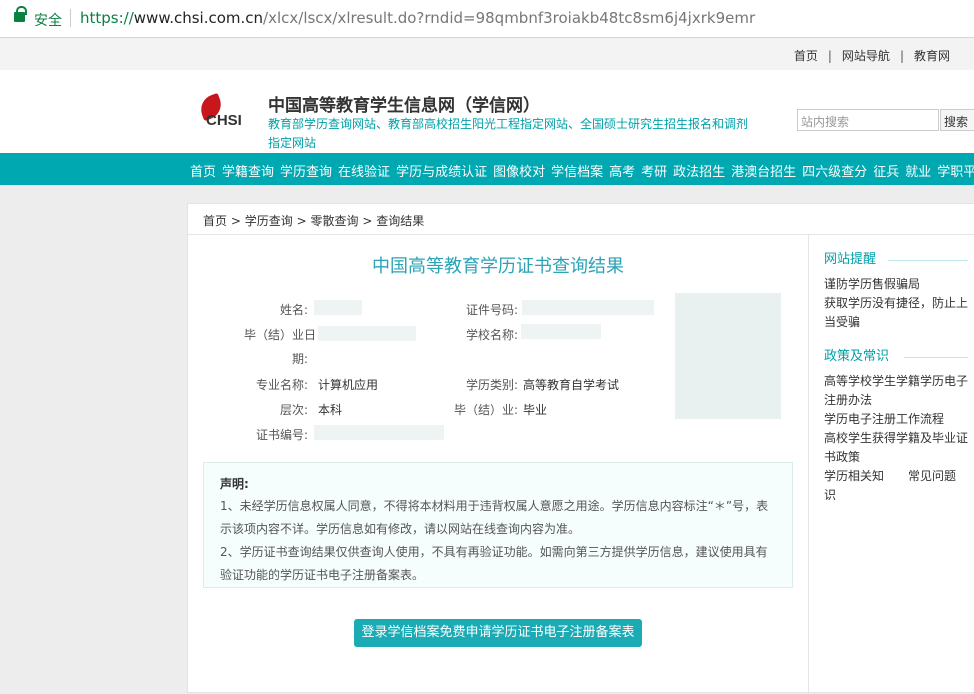 Image resolution: width=974 pixels, height=694 pixels. What do you see at coordinates (899, 313) in the screenshot?
I see `sidebar-reminder-item: 获取学历没有捷径，防止上当受骗` at bounding box center [899, 313].